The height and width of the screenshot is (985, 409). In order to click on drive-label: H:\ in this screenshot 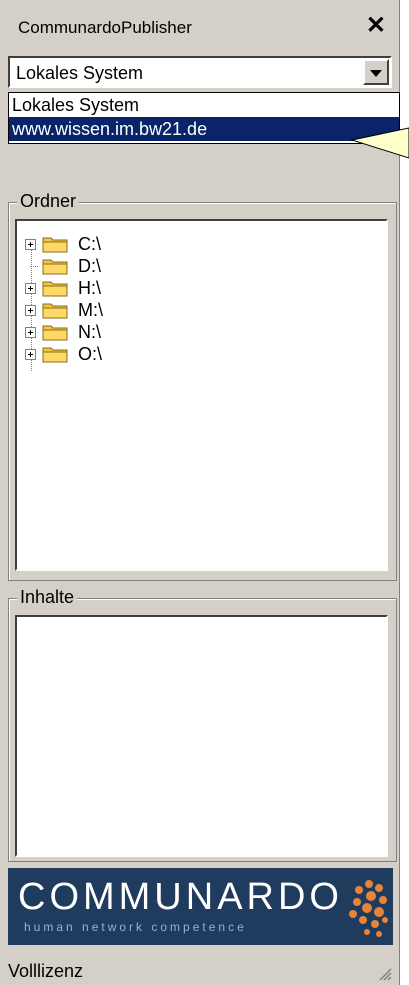, I will do `click(90, 287)`.